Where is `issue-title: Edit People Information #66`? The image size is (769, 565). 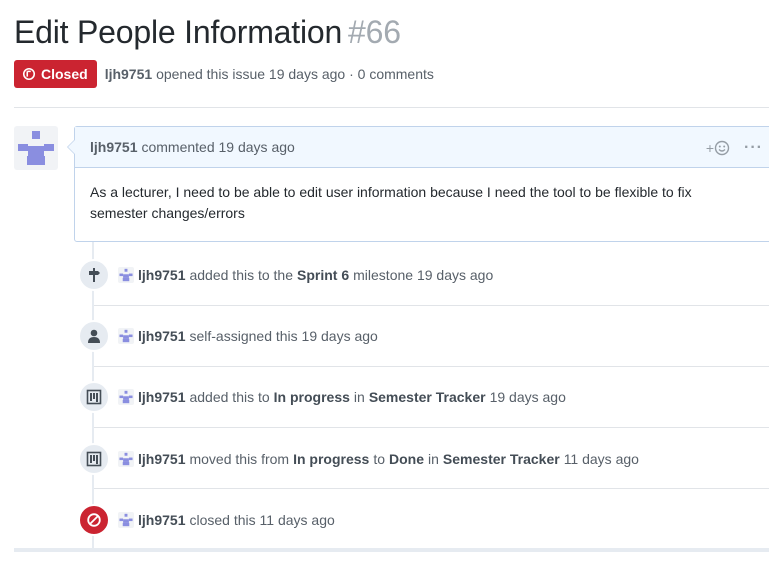
issue-title: Edit People Information #66 is located at coordinates (207, 32).